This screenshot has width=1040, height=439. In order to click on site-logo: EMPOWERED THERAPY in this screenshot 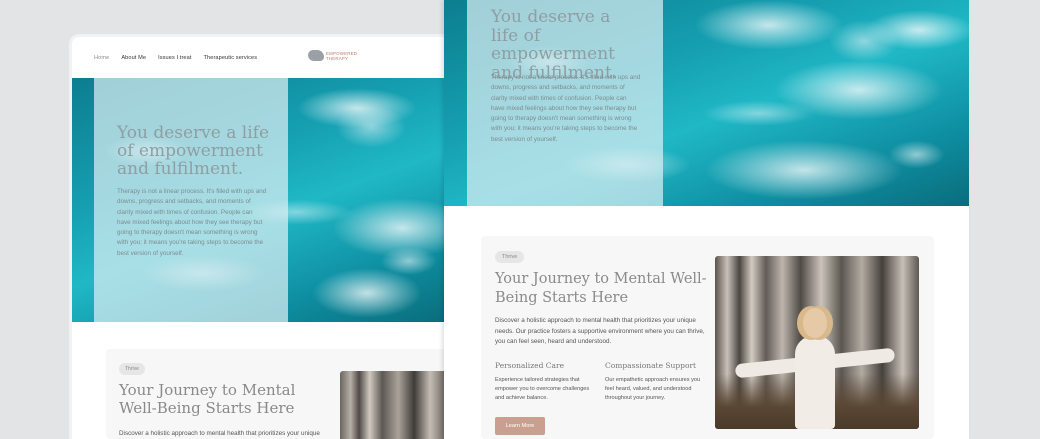, I will do `click(332, 55)`.